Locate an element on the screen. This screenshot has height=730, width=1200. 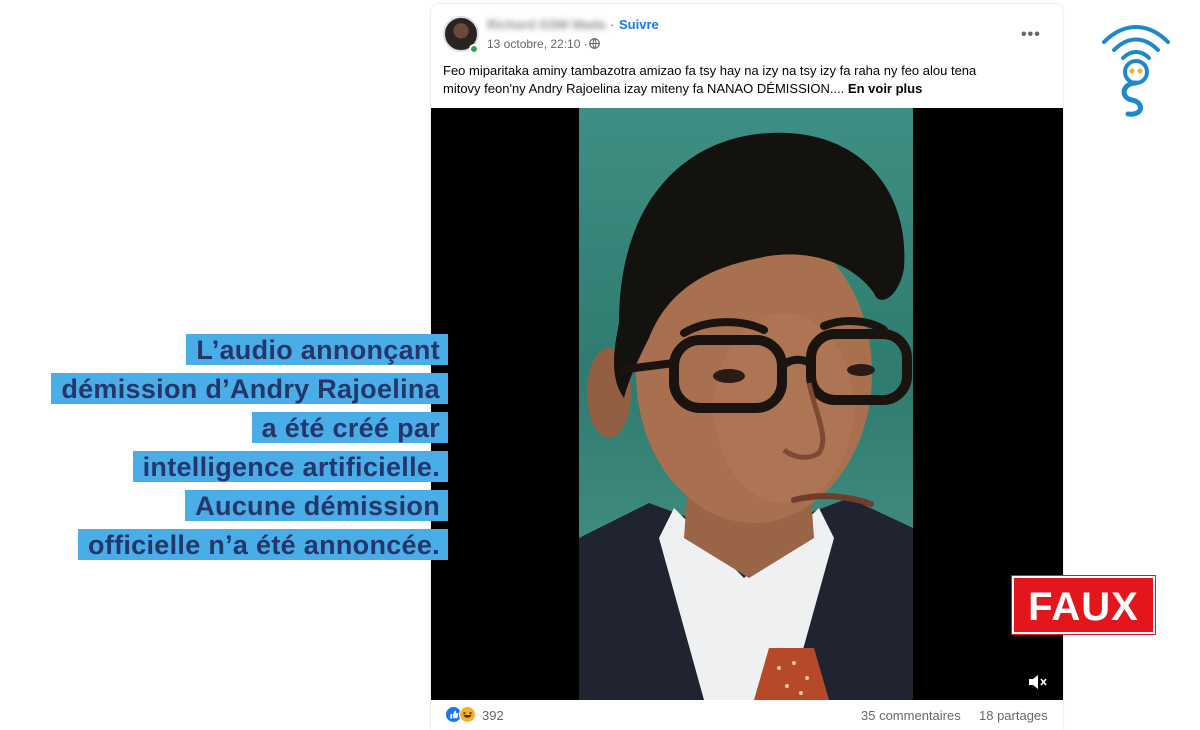
caption-line: L’audio annonçant is located at coordinates (224, 353).